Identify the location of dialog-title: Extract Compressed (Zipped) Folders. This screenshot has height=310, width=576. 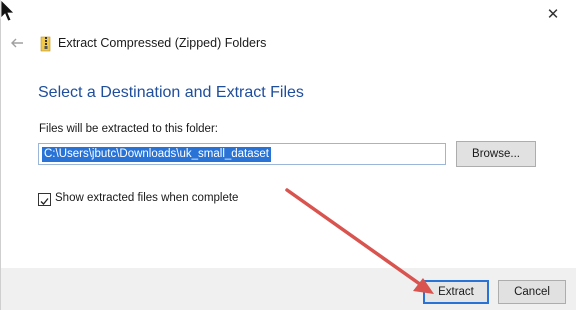
(162, 43).